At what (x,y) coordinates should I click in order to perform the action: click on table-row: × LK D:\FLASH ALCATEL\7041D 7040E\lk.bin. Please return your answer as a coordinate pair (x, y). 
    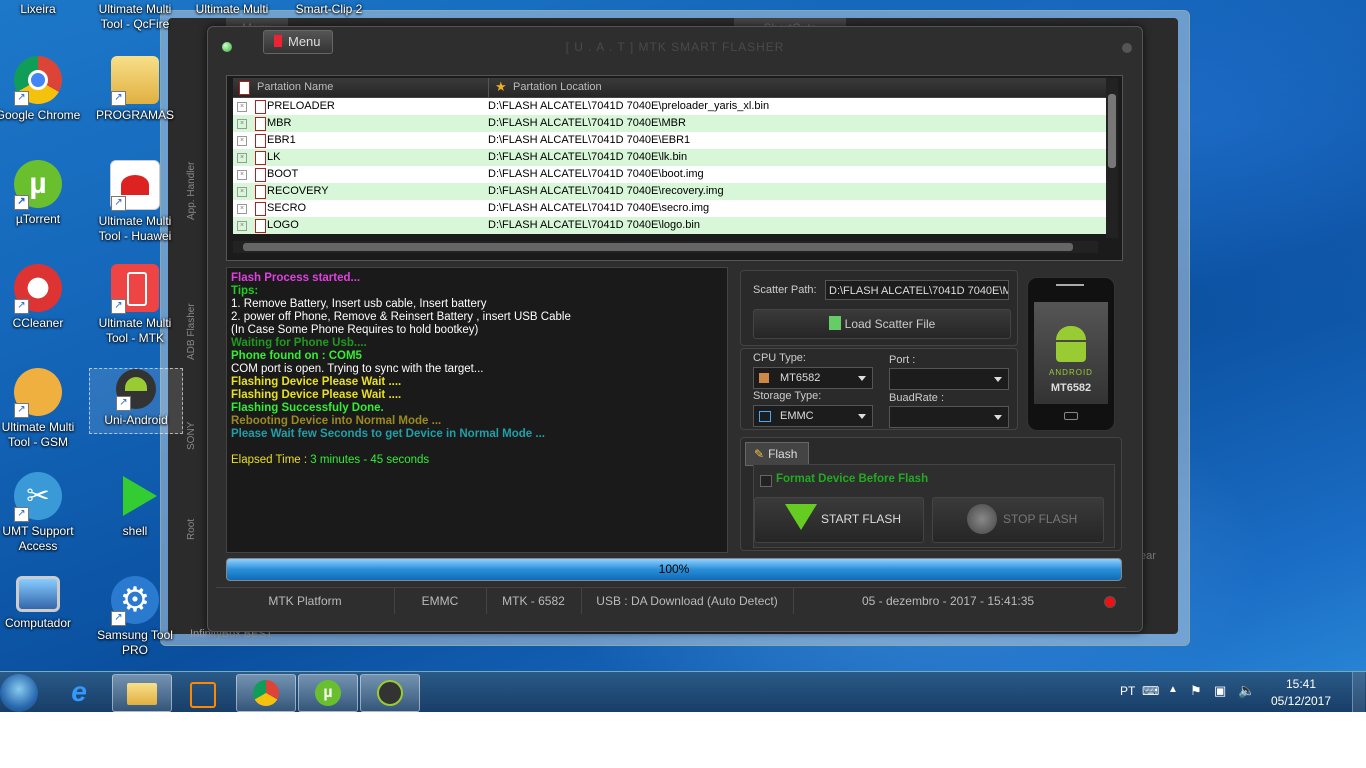
    Looking at the image, I should click on (670, 157).